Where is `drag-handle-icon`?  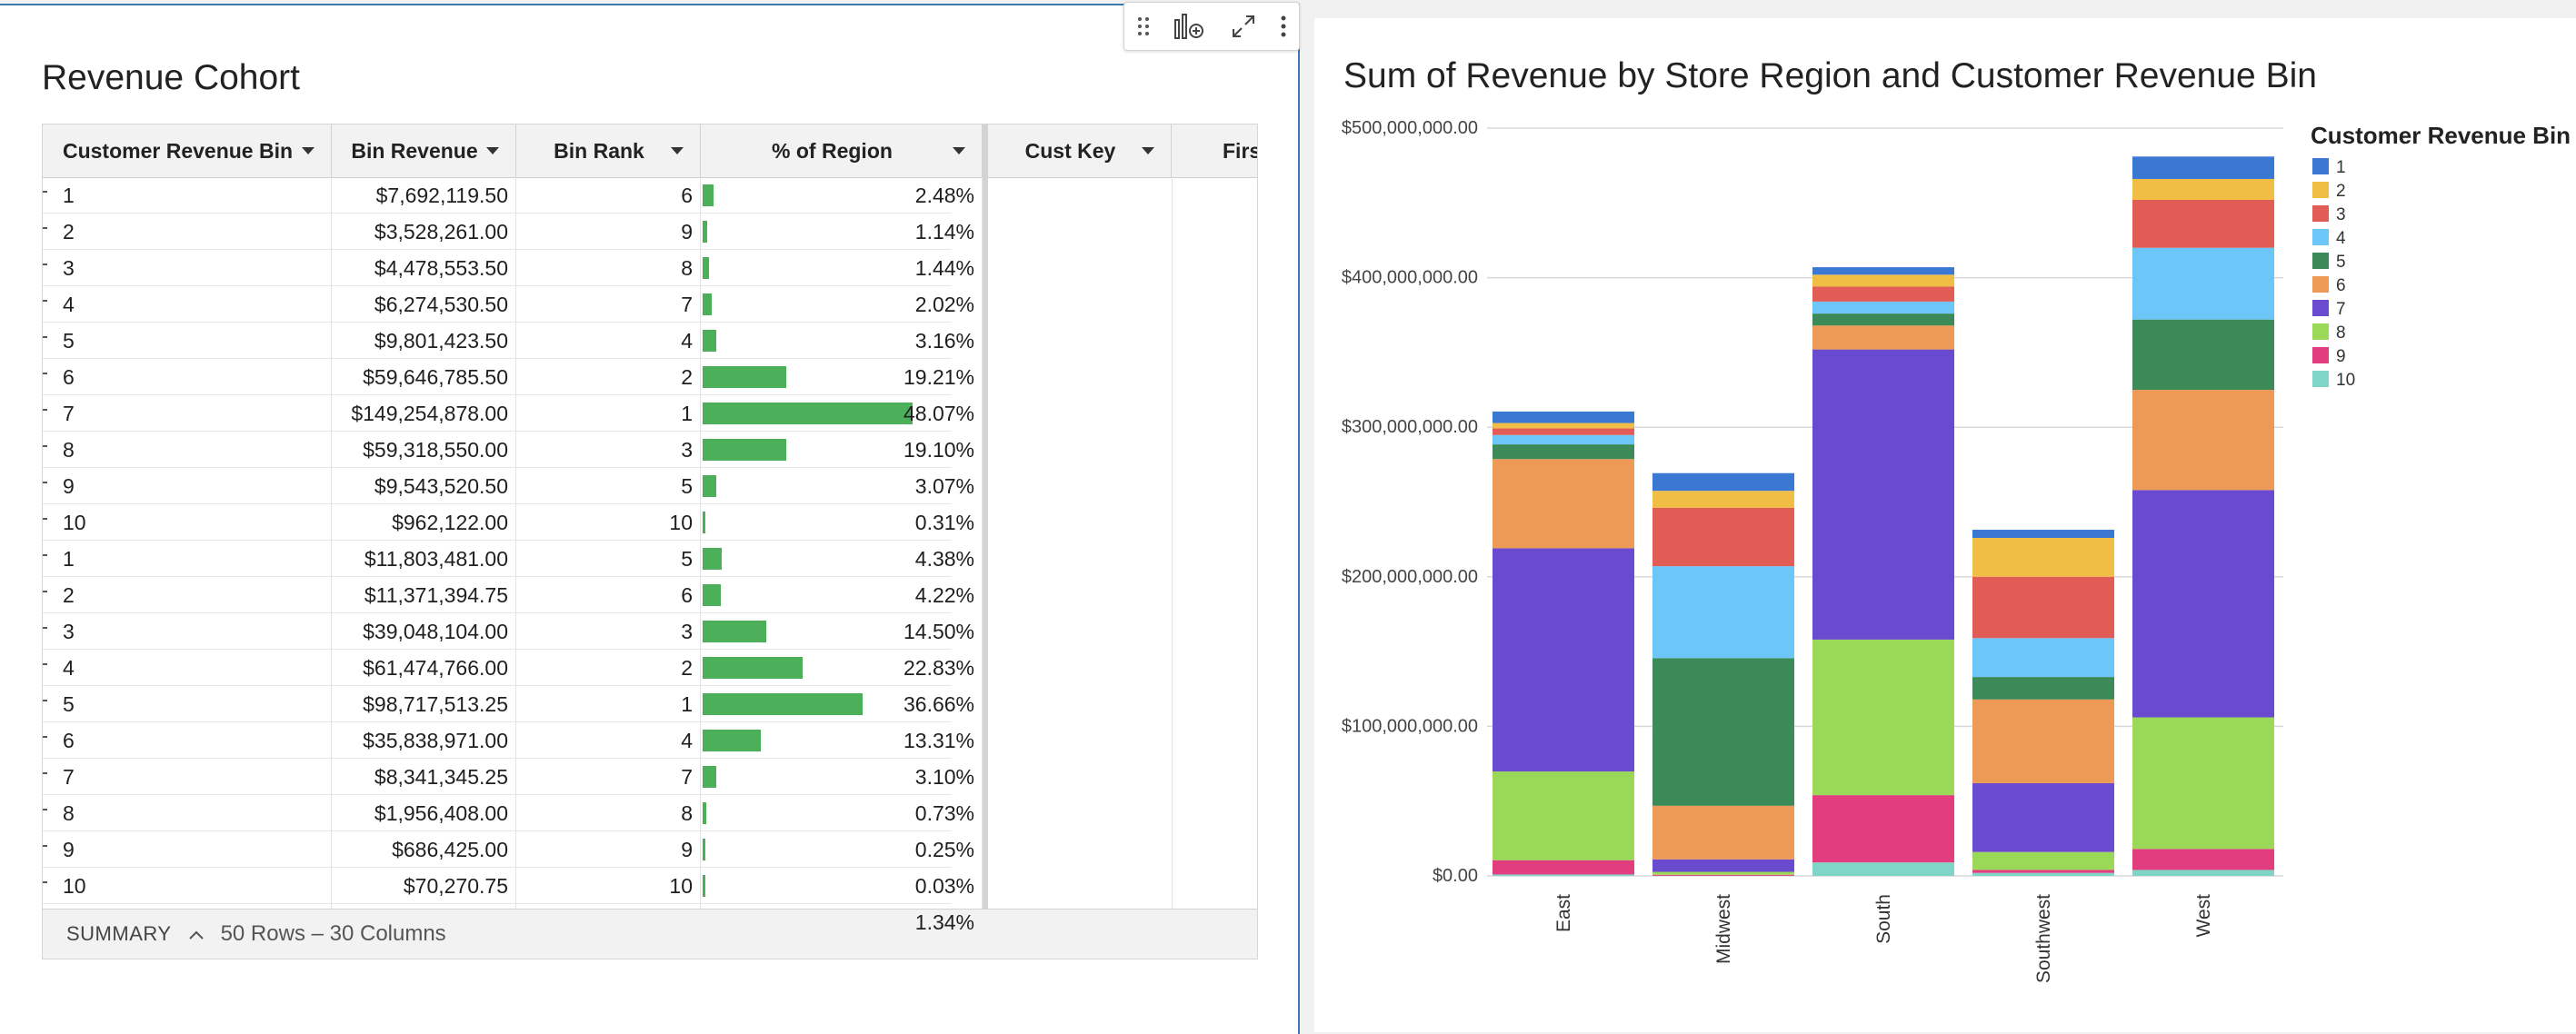
drag-handle-icon is located at coordinates (1143, 26).